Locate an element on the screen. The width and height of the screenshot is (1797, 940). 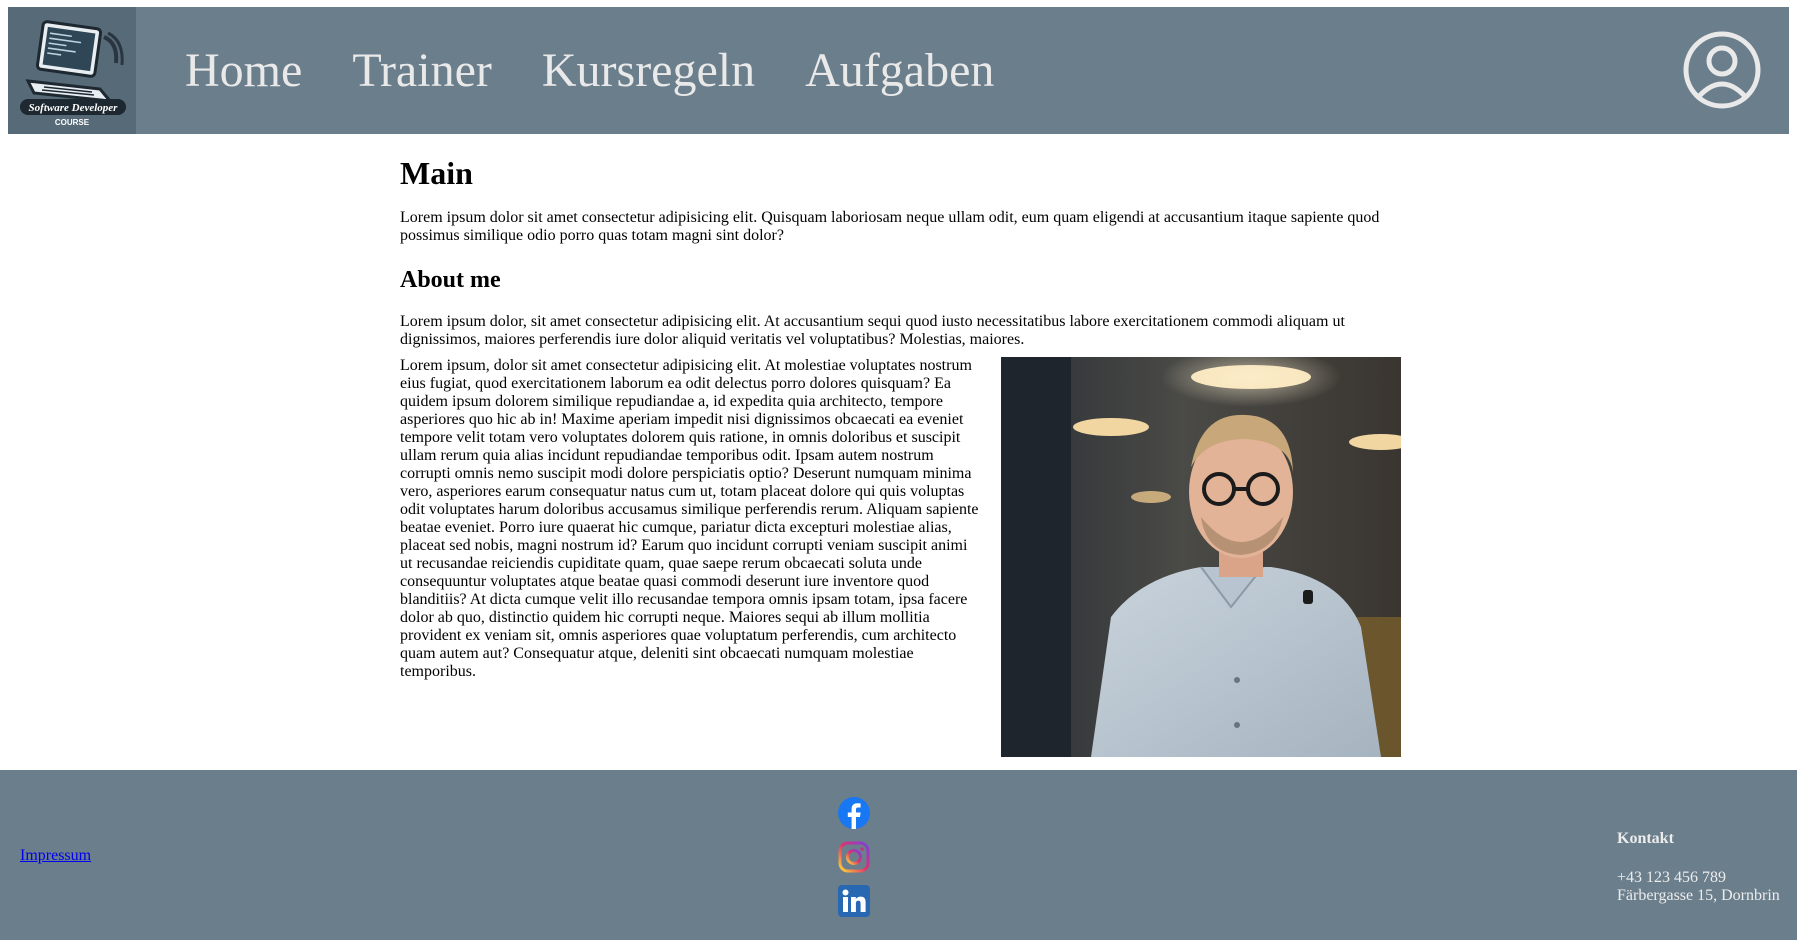
contact-phone: +43 123 456 789 is located at coordinates (1672, 877).